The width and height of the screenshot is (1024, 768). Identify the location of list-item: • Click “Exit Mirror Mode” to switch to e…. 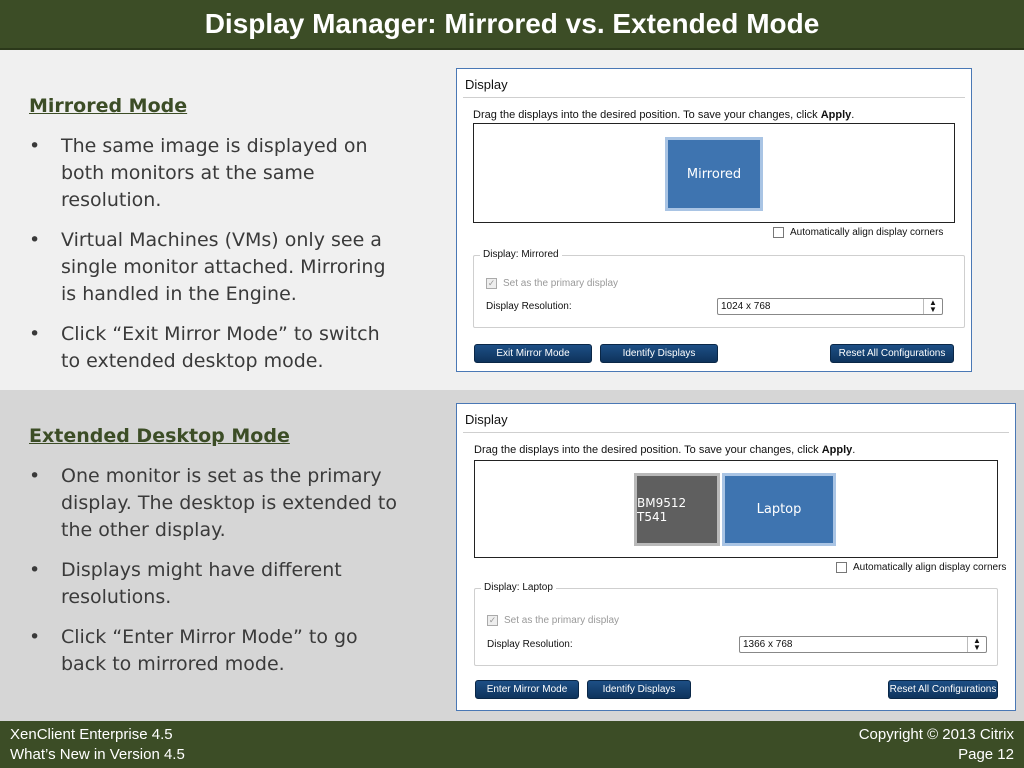
(204, 347).